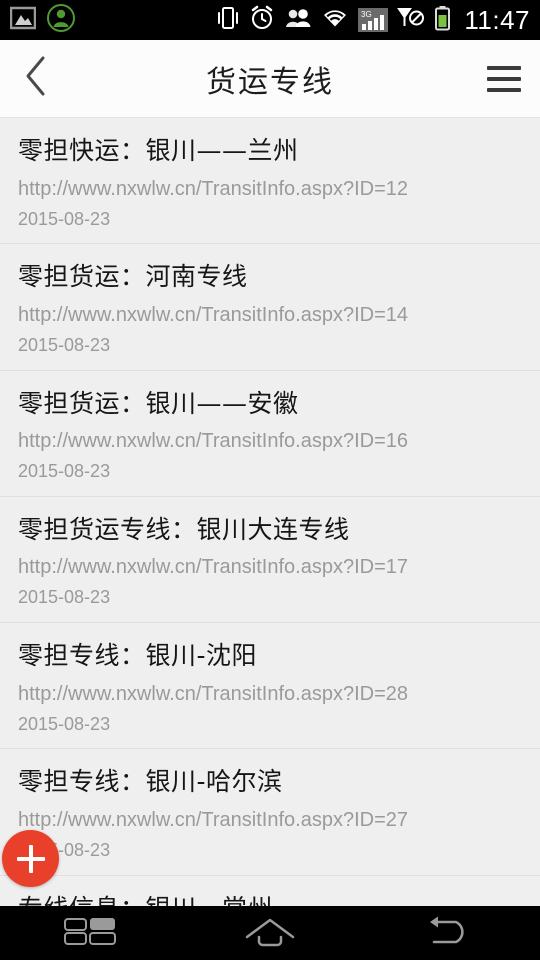 The height and width of the screenshot is (960, 540). What do you see at coordinates (366, 14) in the screenshot?
I see `svg-text: 3G` at bounding box center [366, 14].